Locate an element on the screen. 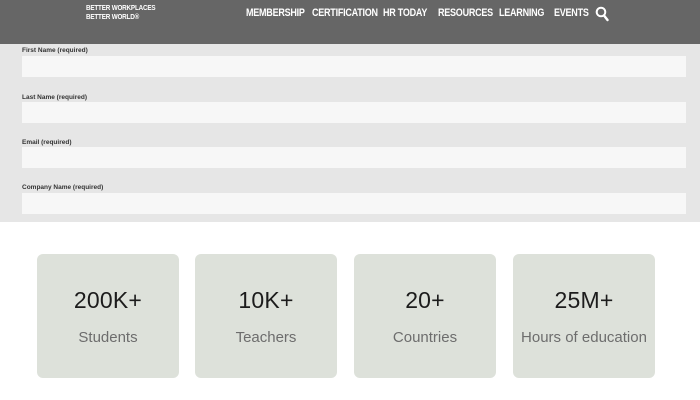 The height and width of the screenshot is (400, 700). nav-item-membership: MEMBERSHIP is located at coordinates (275, 13).